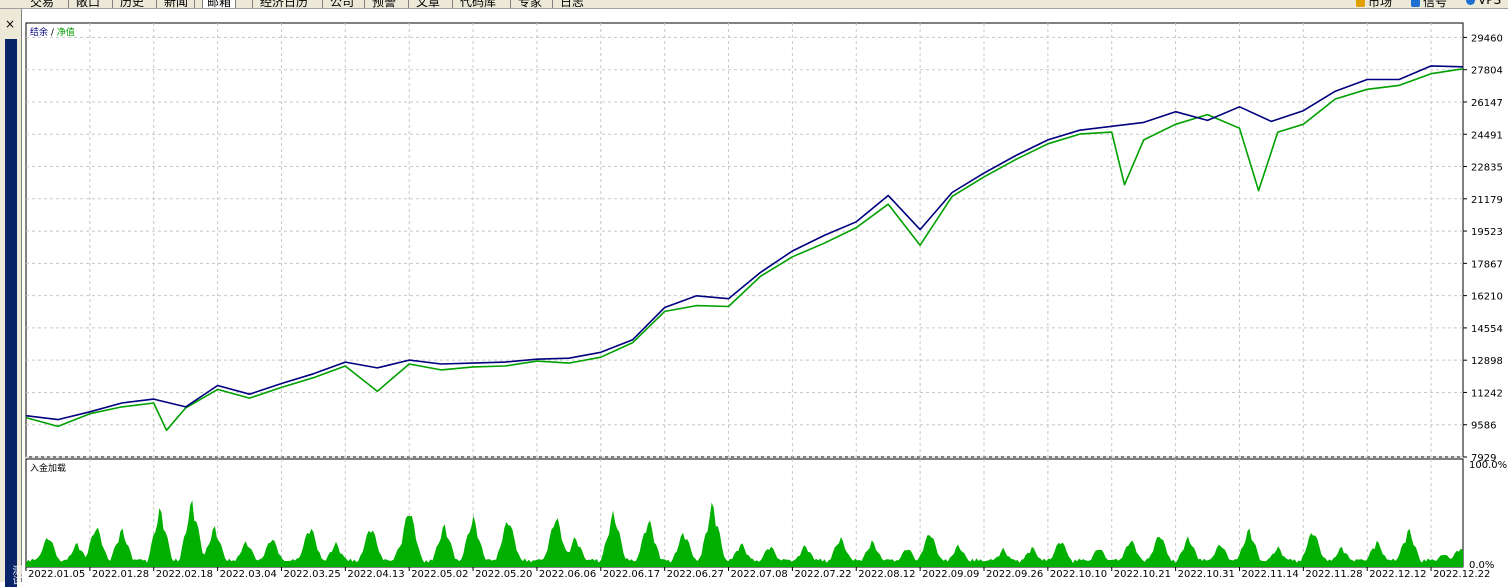 The height and width of the screenshot is (587, 1508). What do you see at coordinates (284, 4) in the screenshot?
I see `tab-5: 经济日历` at bounding box center [284, 4].